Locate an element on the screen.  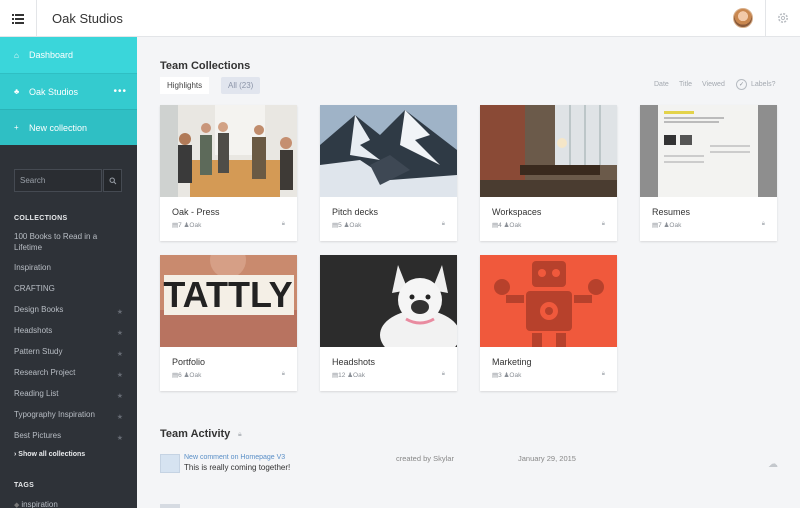
more-options-icon: ••• is located at coordinates (120, 91).